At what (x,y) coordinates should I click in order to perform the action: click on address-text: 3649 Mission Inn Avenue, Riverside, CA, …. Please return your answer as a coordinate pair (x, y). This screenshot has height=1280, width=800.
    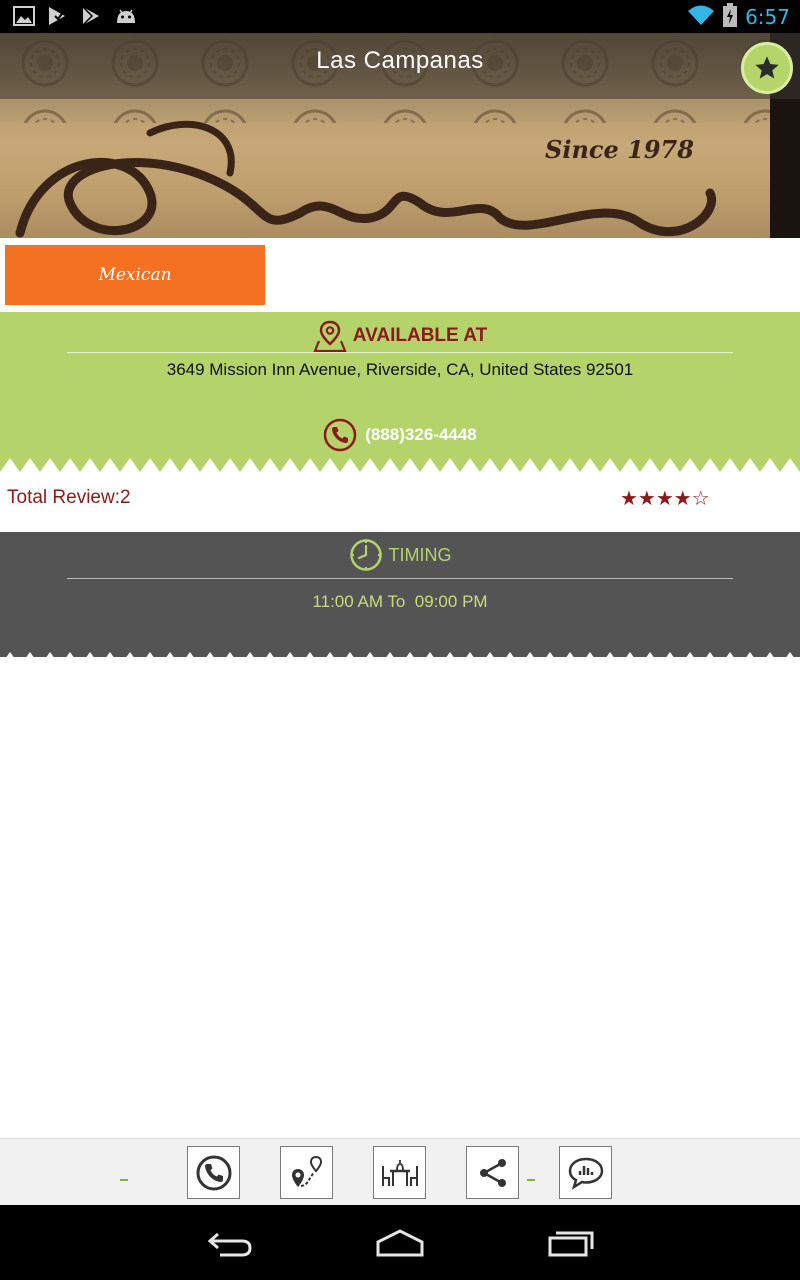
    Looking at the image, I should click on (400, 370).